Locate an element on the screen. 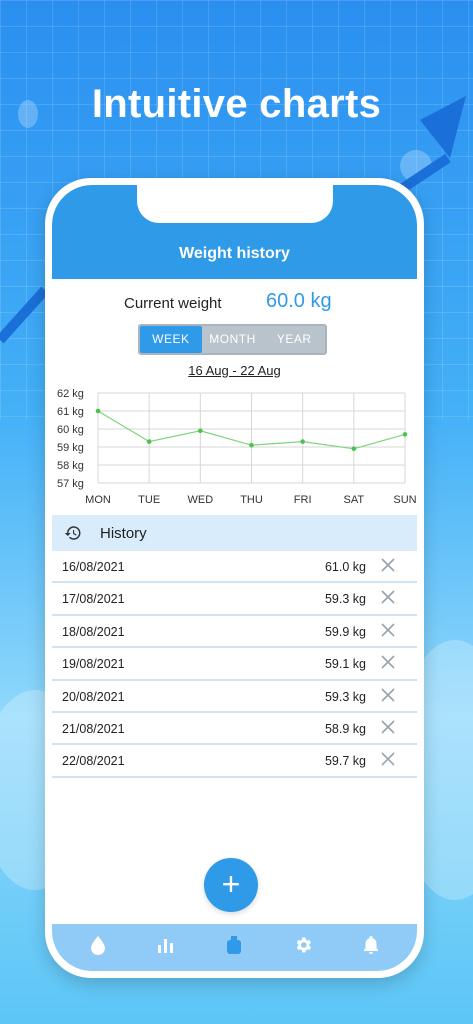 The height and width of the screenshot is (1024, 473). history-weight: 58.9 kg is located at coordinates (345, 728).